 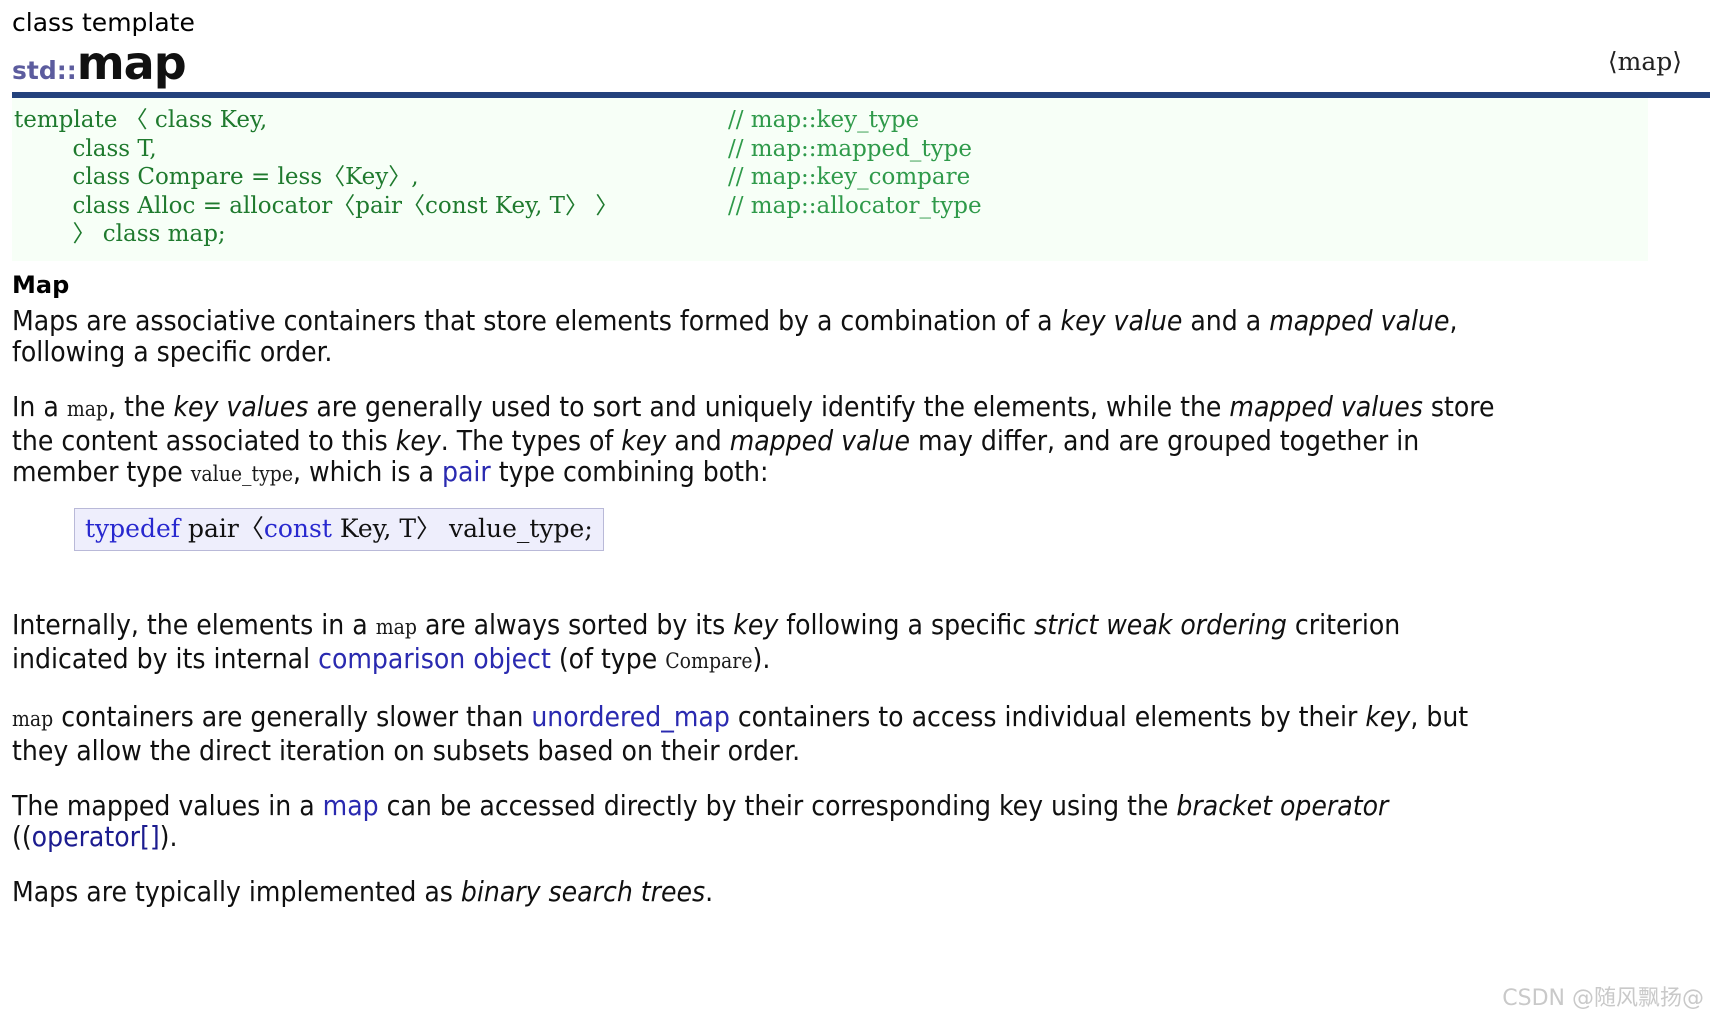 What do you see at coordinates (103, 22) in the screenshot?
I see `page-kicker: class template` at bounding box center [103, 22].